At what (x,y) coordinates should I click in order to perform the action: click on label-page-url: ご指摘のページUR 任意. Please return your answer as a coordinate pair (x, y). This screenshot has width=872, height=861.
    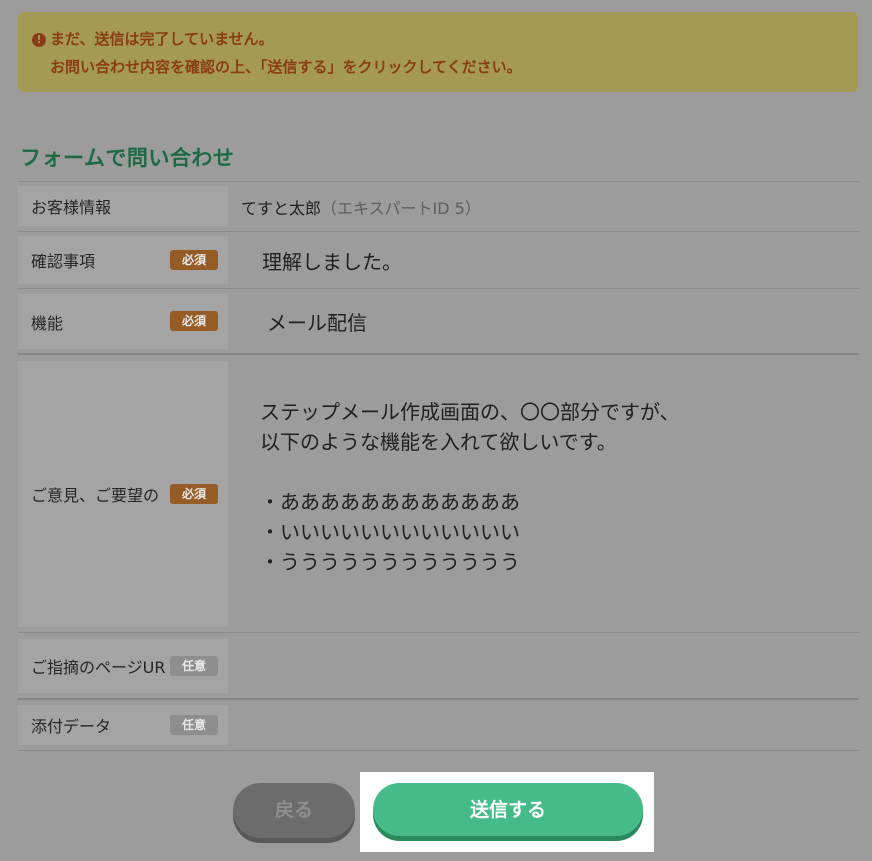
    Looking at the image, I should click on (123, 666).